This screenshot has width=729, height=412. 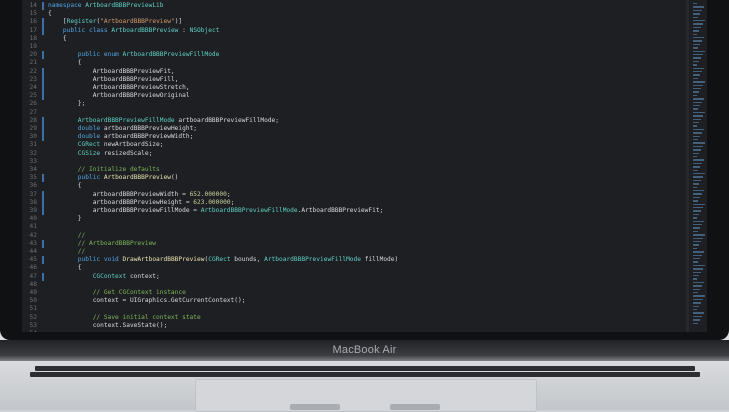 I want to click on code-line: 53 context.SaveState();, so click(x=354, y=326).